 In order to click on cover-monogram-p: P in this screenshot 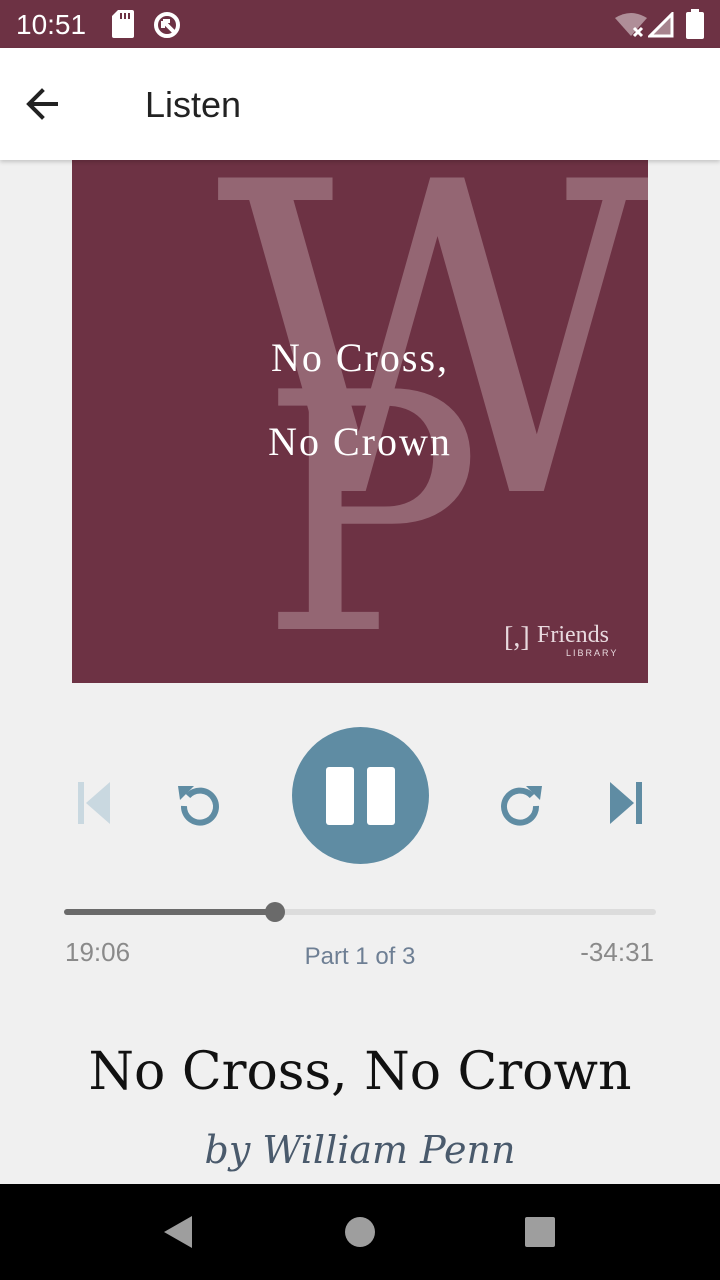, I will do `click(371, 503)`.